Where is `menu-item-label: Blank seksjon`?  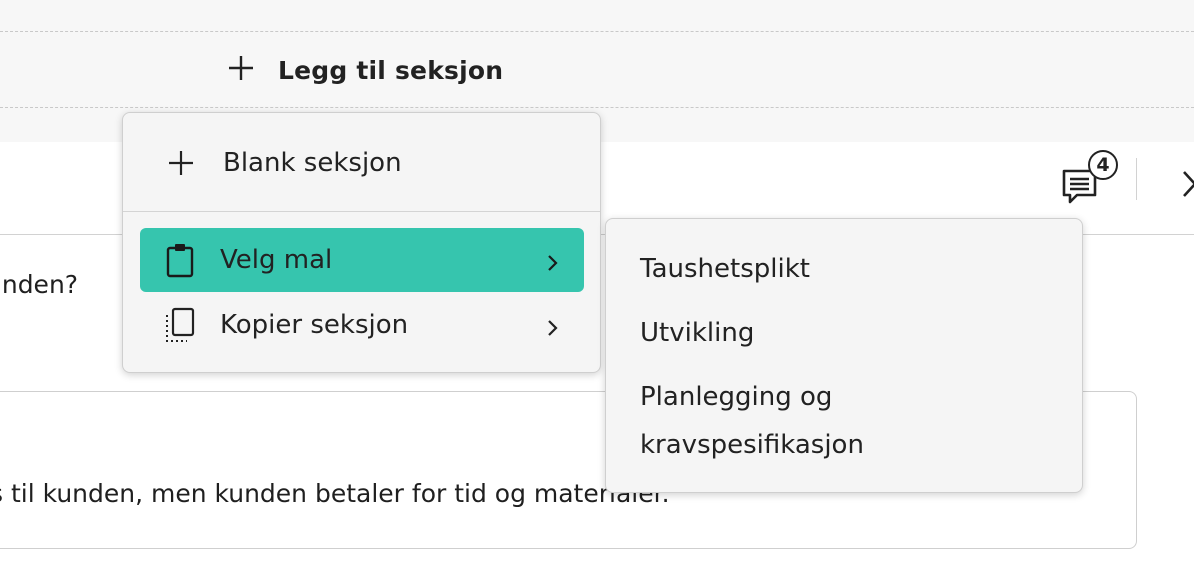 menu-item-label: Blank seksjon is located at coordinates (312, 163).